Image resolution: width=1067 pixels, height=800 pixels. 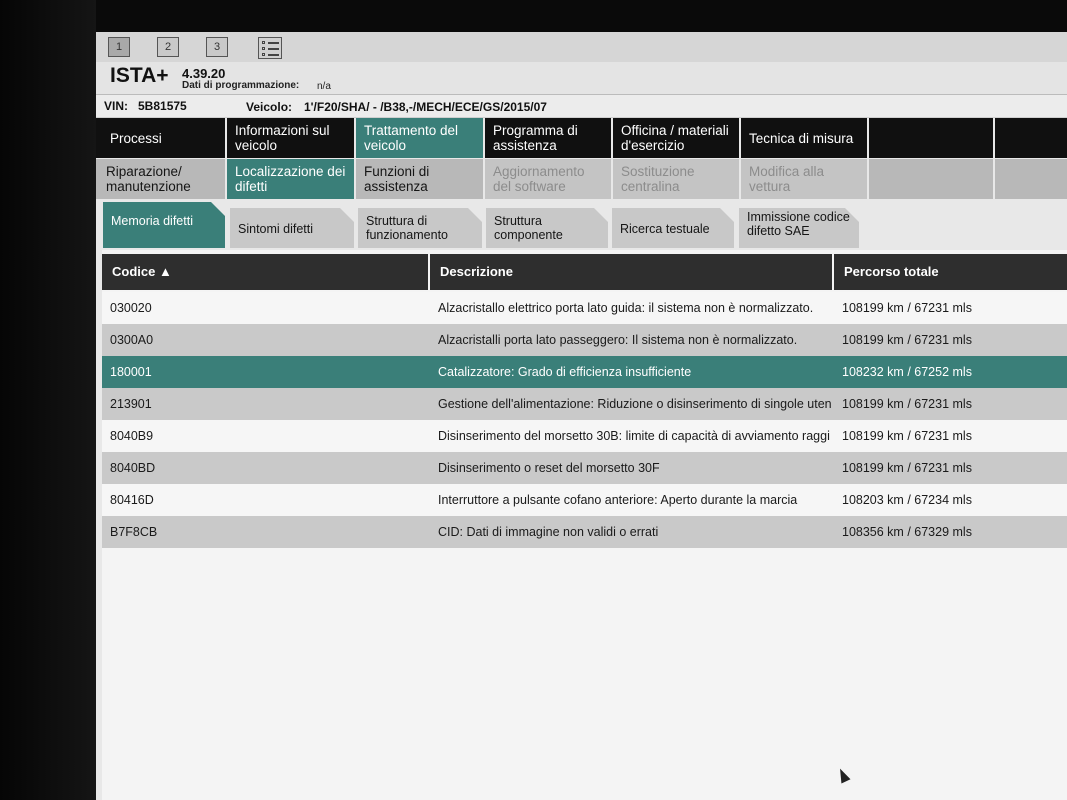 I want to click on nav-riparazione-manutenzione: Riparazione/ manutenzione, so click(x=161, y=179).